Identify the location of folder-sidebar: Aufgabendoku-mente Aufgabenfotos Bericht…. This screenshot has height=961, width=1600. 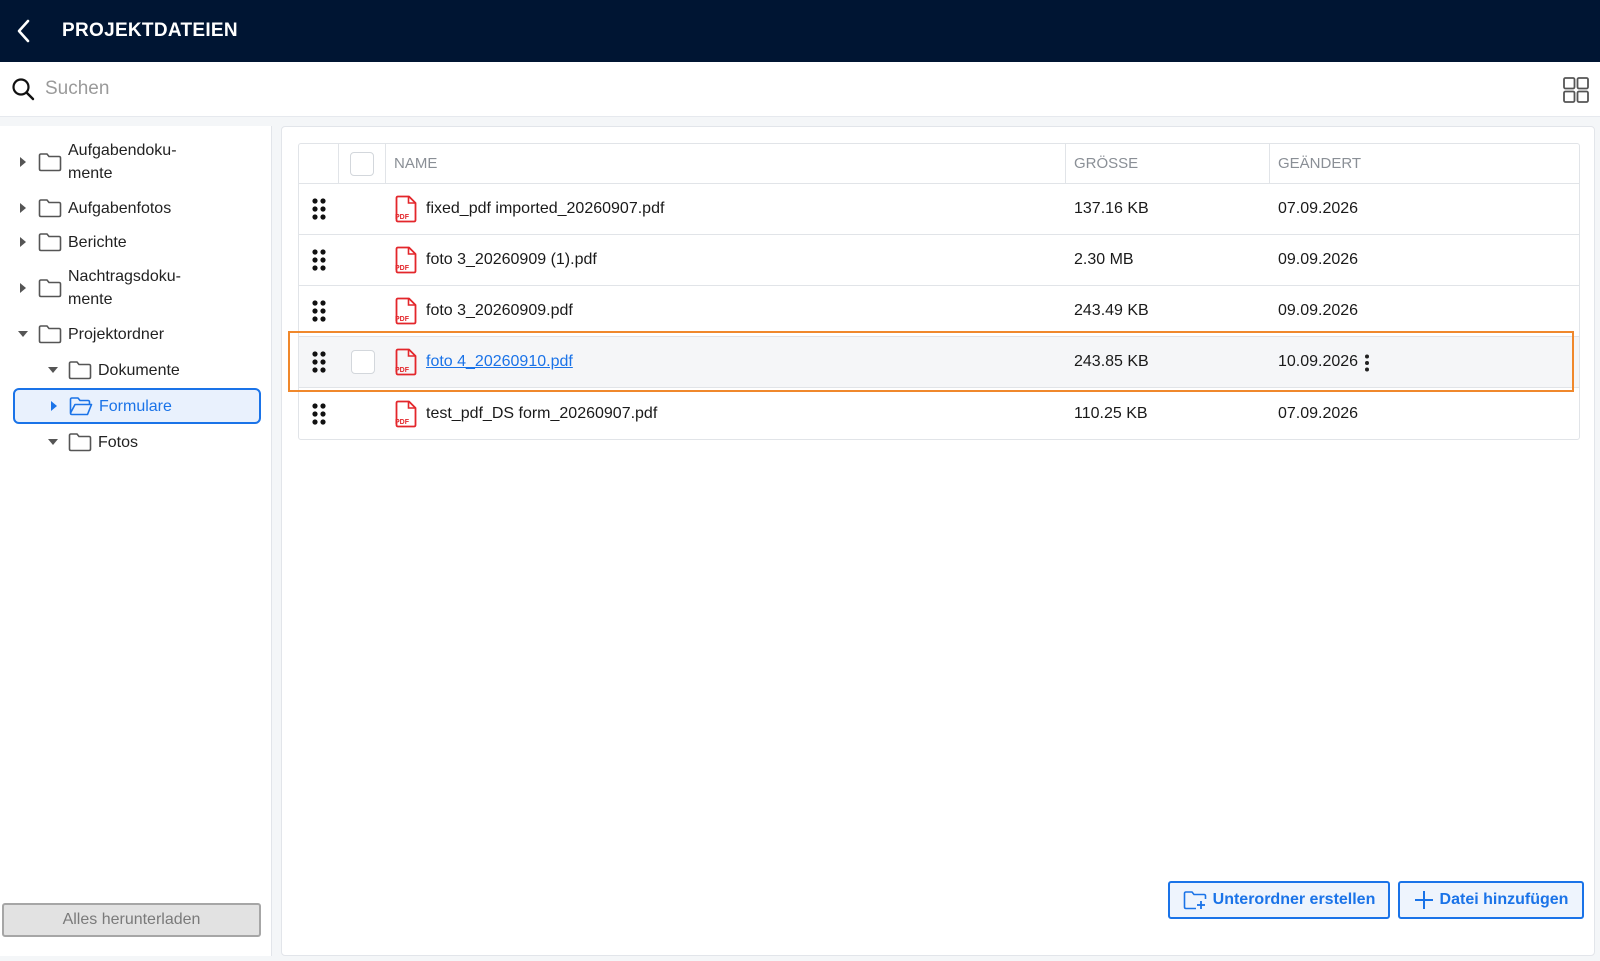
(136, 541).